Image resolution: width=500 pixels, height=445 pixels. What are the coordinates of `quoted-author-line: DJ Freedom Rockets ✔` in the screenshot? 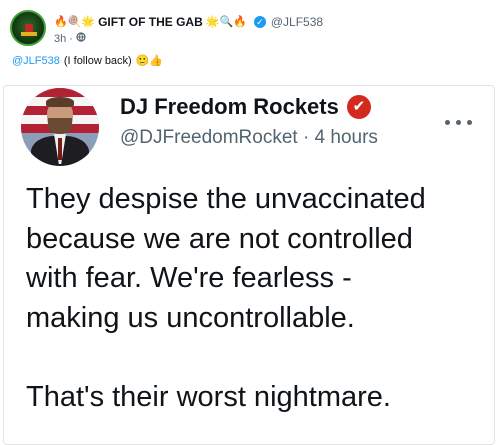 It's located at (245, 107).